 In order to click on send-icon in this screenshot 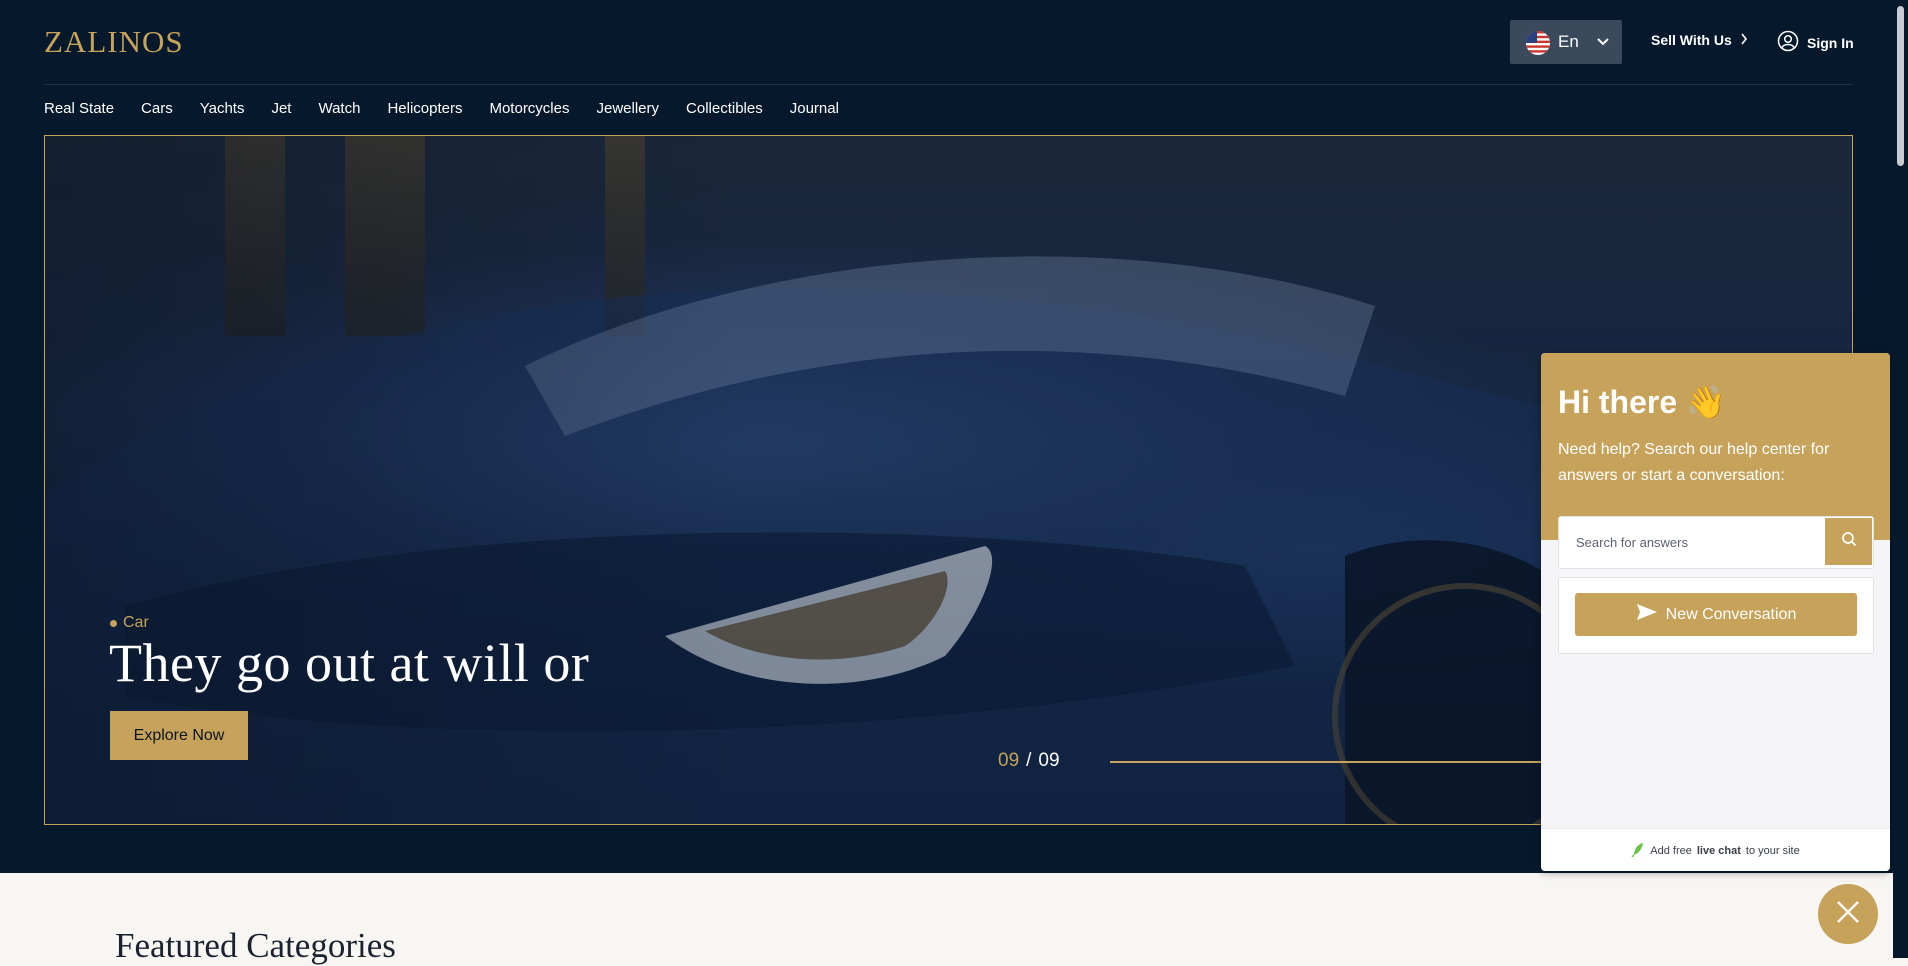, I will do `click(1647, 614)`.